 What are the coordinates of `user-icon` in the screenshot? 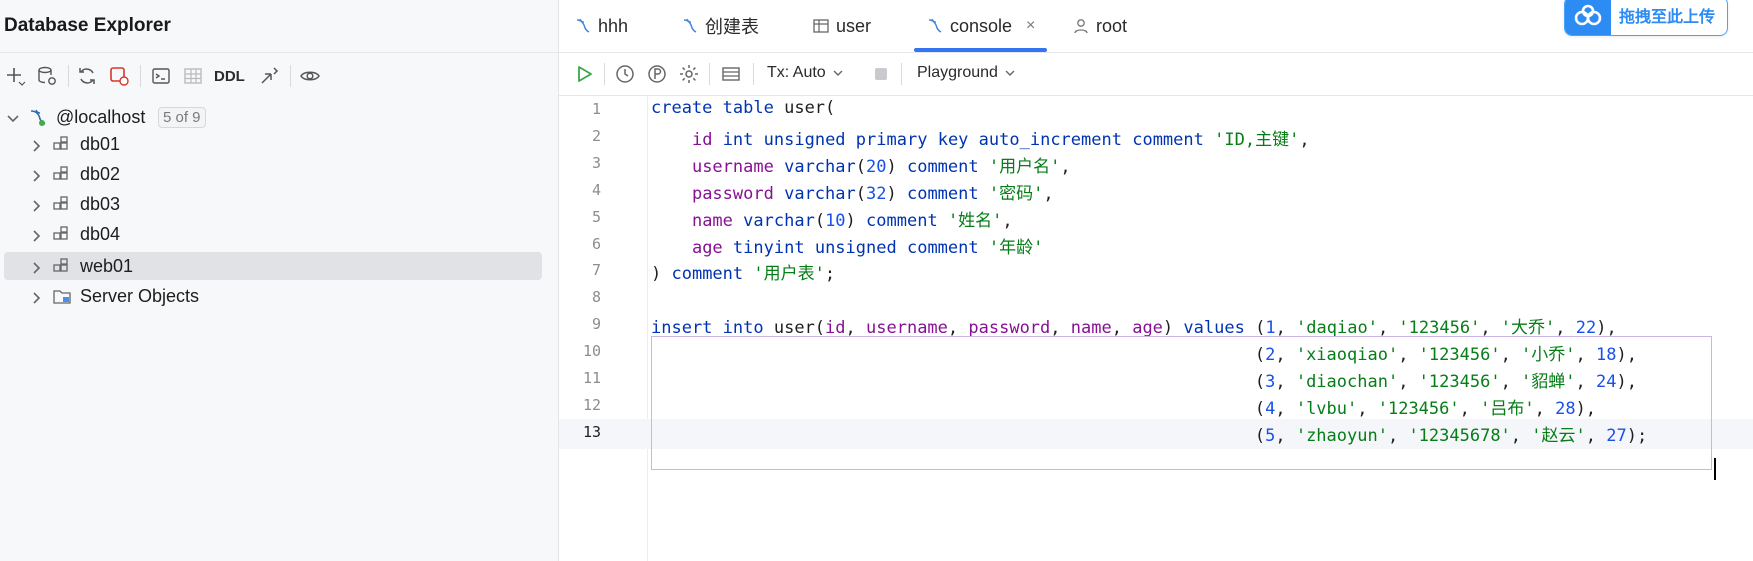 It's located at (1081, 26).